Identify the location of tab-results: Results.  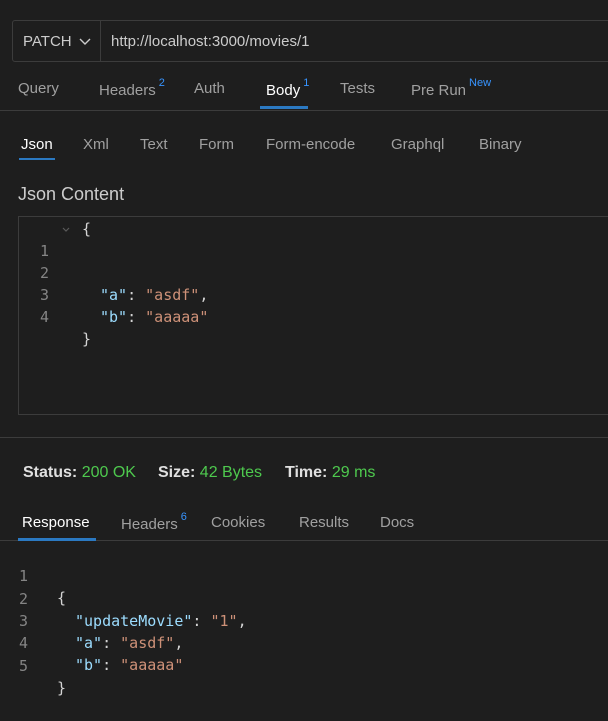
(324, 522).